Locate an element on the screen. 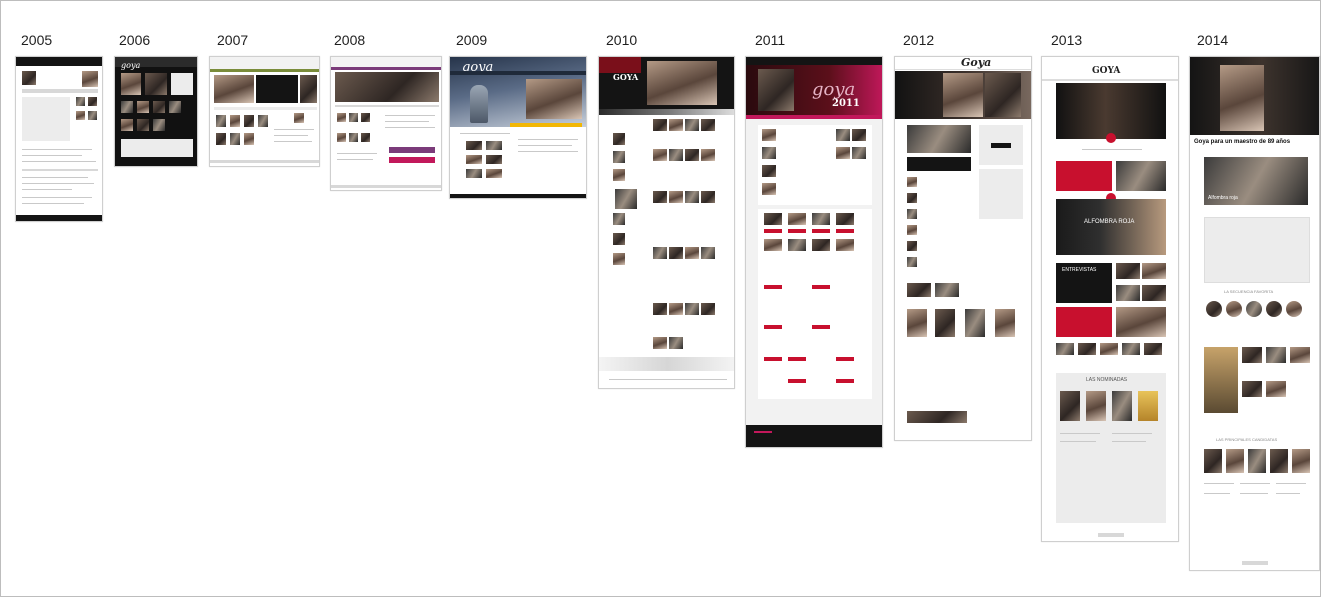 The width and height of the screenshot is (1321, 597). section-title: ALFOMBRA ROJA is located at coordinates (1109, 222).